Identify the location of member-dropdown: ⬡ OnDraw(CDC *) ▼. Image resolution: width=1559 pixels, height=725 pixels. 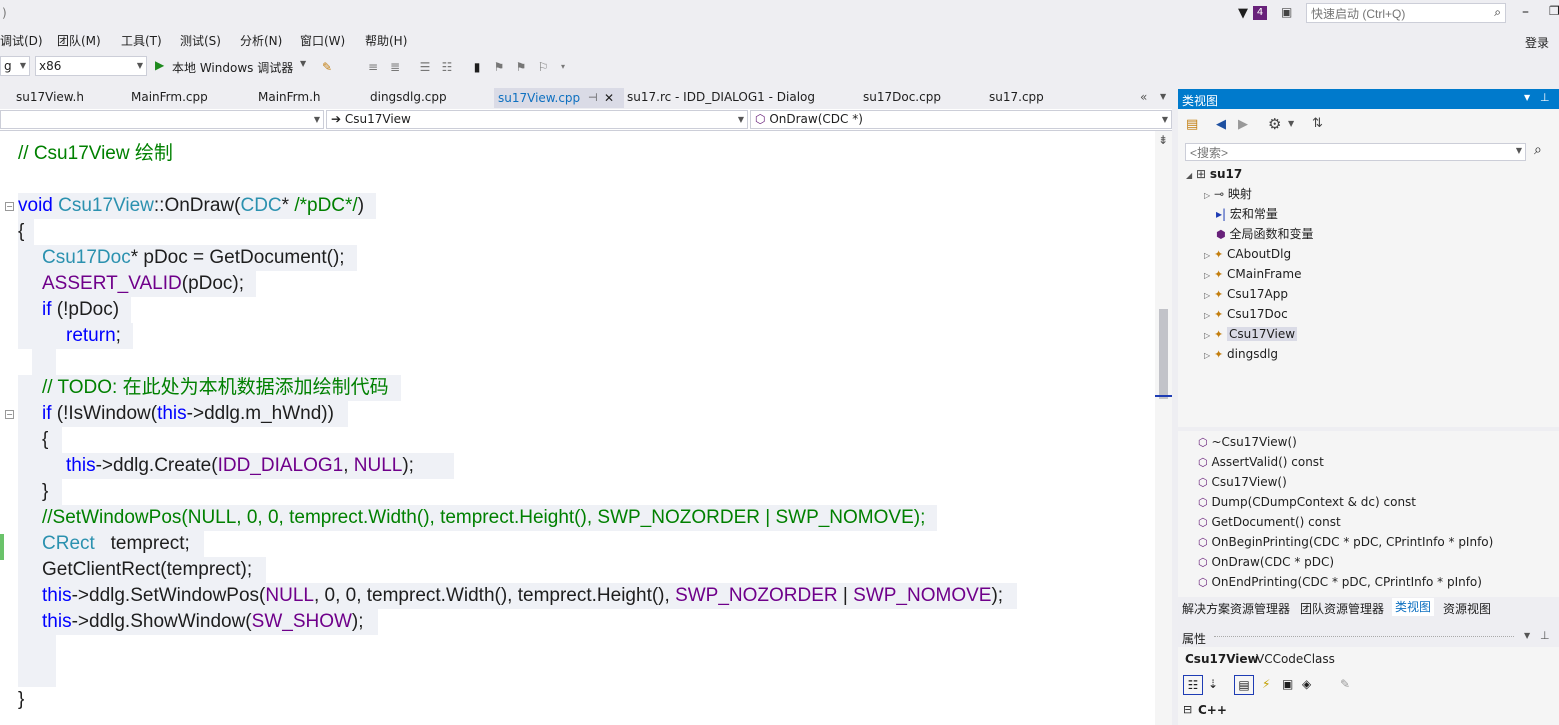
(961, 119).